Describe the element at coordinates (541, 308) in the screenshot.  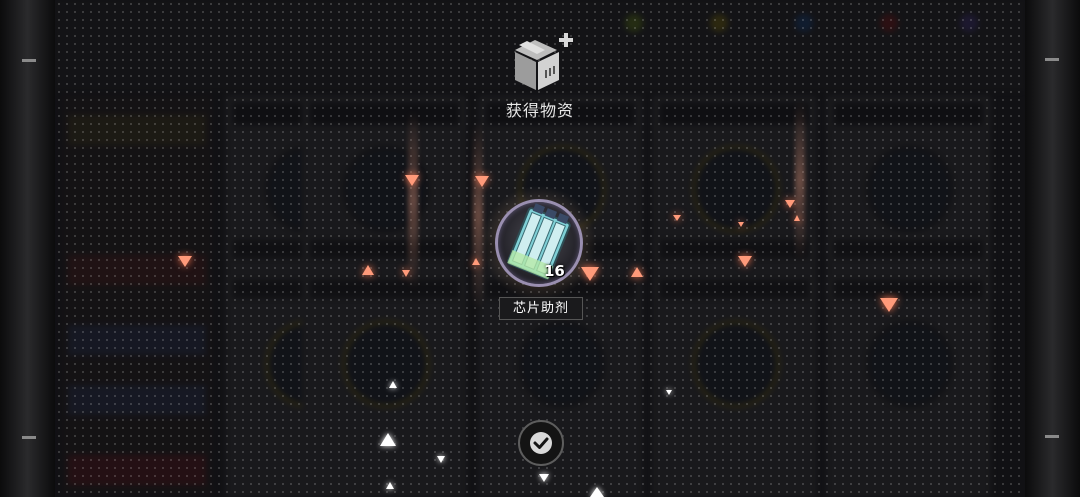
I see `item-name-label: 芯片助剂` at that location.